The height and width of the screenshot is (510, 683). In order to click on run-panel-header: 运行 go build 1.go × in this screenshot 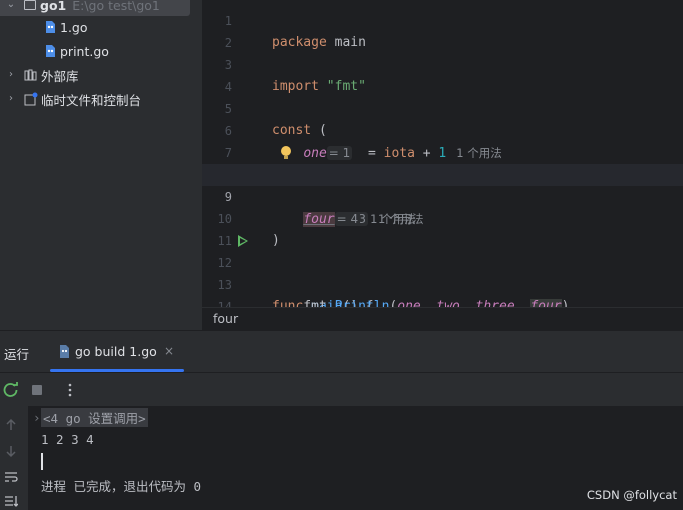, I will do `click(341, 351)`.